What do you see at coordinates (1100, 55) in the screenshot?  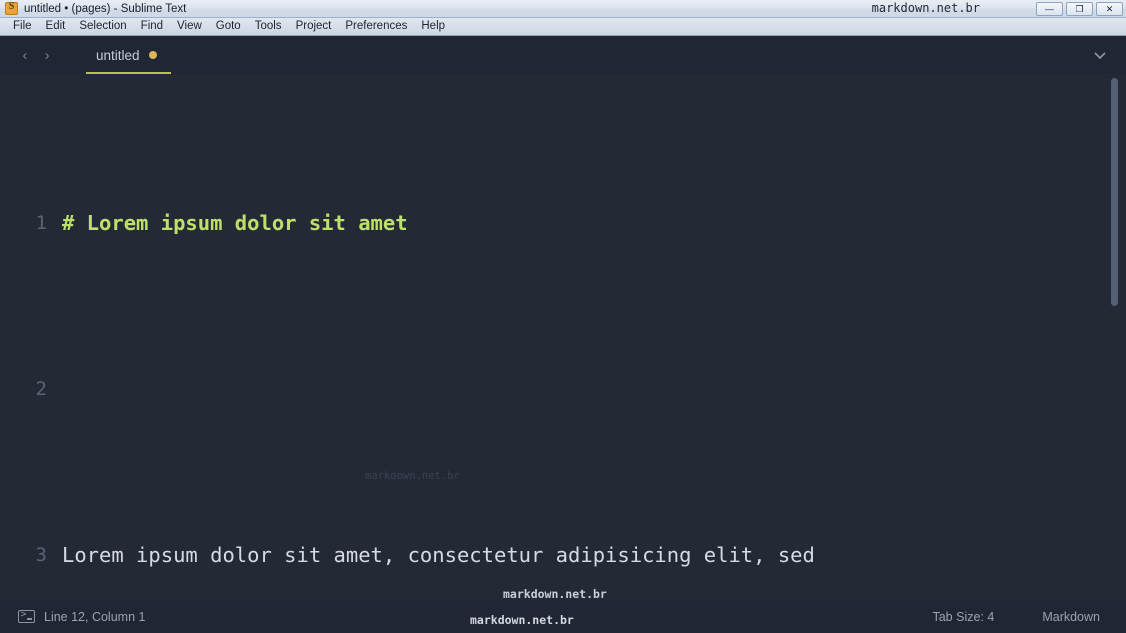 I see `chevron-down-icon` at bounding box center [1100, 55].